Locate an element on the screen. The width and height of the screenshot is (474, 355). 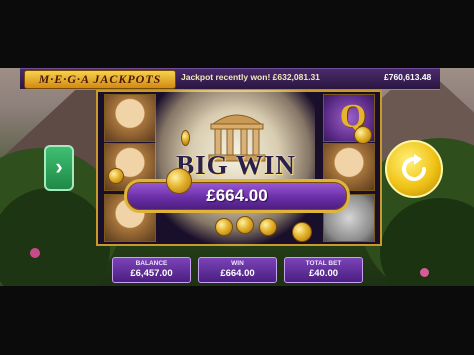
reel-symbol-goddess is located at coordinates (130, 118).